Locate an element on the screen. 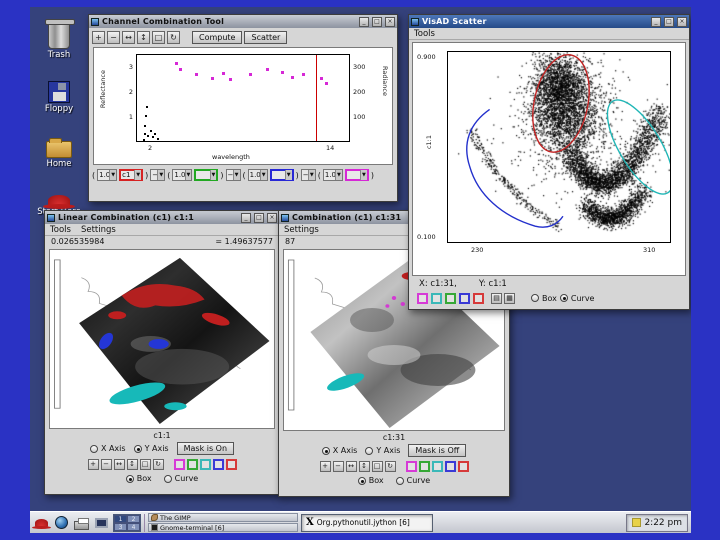 This screenshot has width=720, height=540. workspace-cell-3: 3 is located at coordinates (120, 526).